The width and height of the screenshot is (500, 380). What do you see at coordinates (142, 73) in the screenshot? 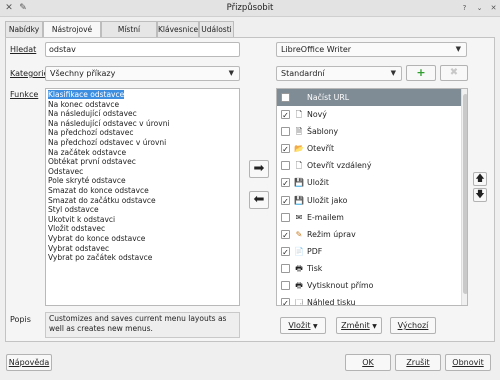
I see `category-select: Všechny příkazy ▼` at bounding box center [142, 73].